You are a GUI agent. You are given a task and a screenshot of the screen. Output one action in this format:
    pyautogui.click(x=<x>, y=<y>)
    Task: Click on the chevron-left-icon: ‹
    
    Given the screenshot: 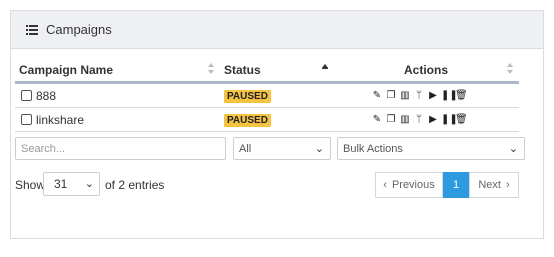 What is the action you would take?
    pyautogui.click(x=385, y=185)
    